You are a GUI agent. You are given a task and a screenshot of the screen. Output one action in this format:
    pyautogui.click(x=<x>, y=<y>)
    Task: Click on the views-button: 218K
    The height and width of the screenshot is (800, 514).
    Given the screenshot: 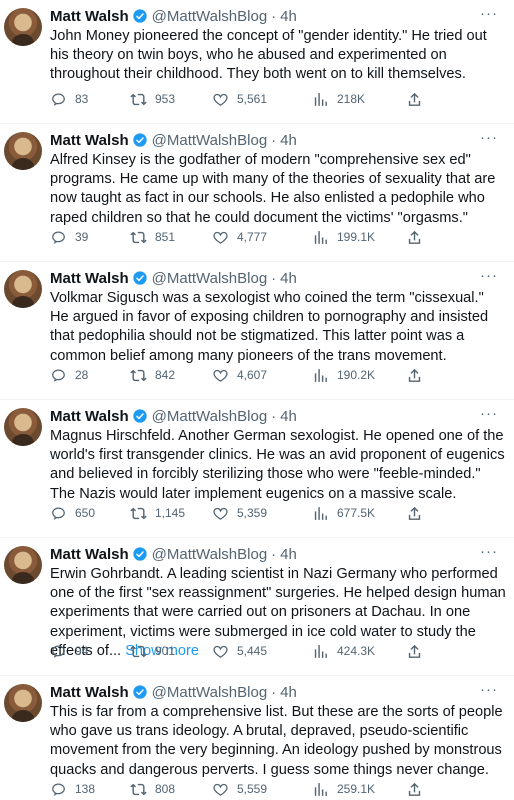 What is the action you would take?
    pyautogui.click(x=338, y=99)
    